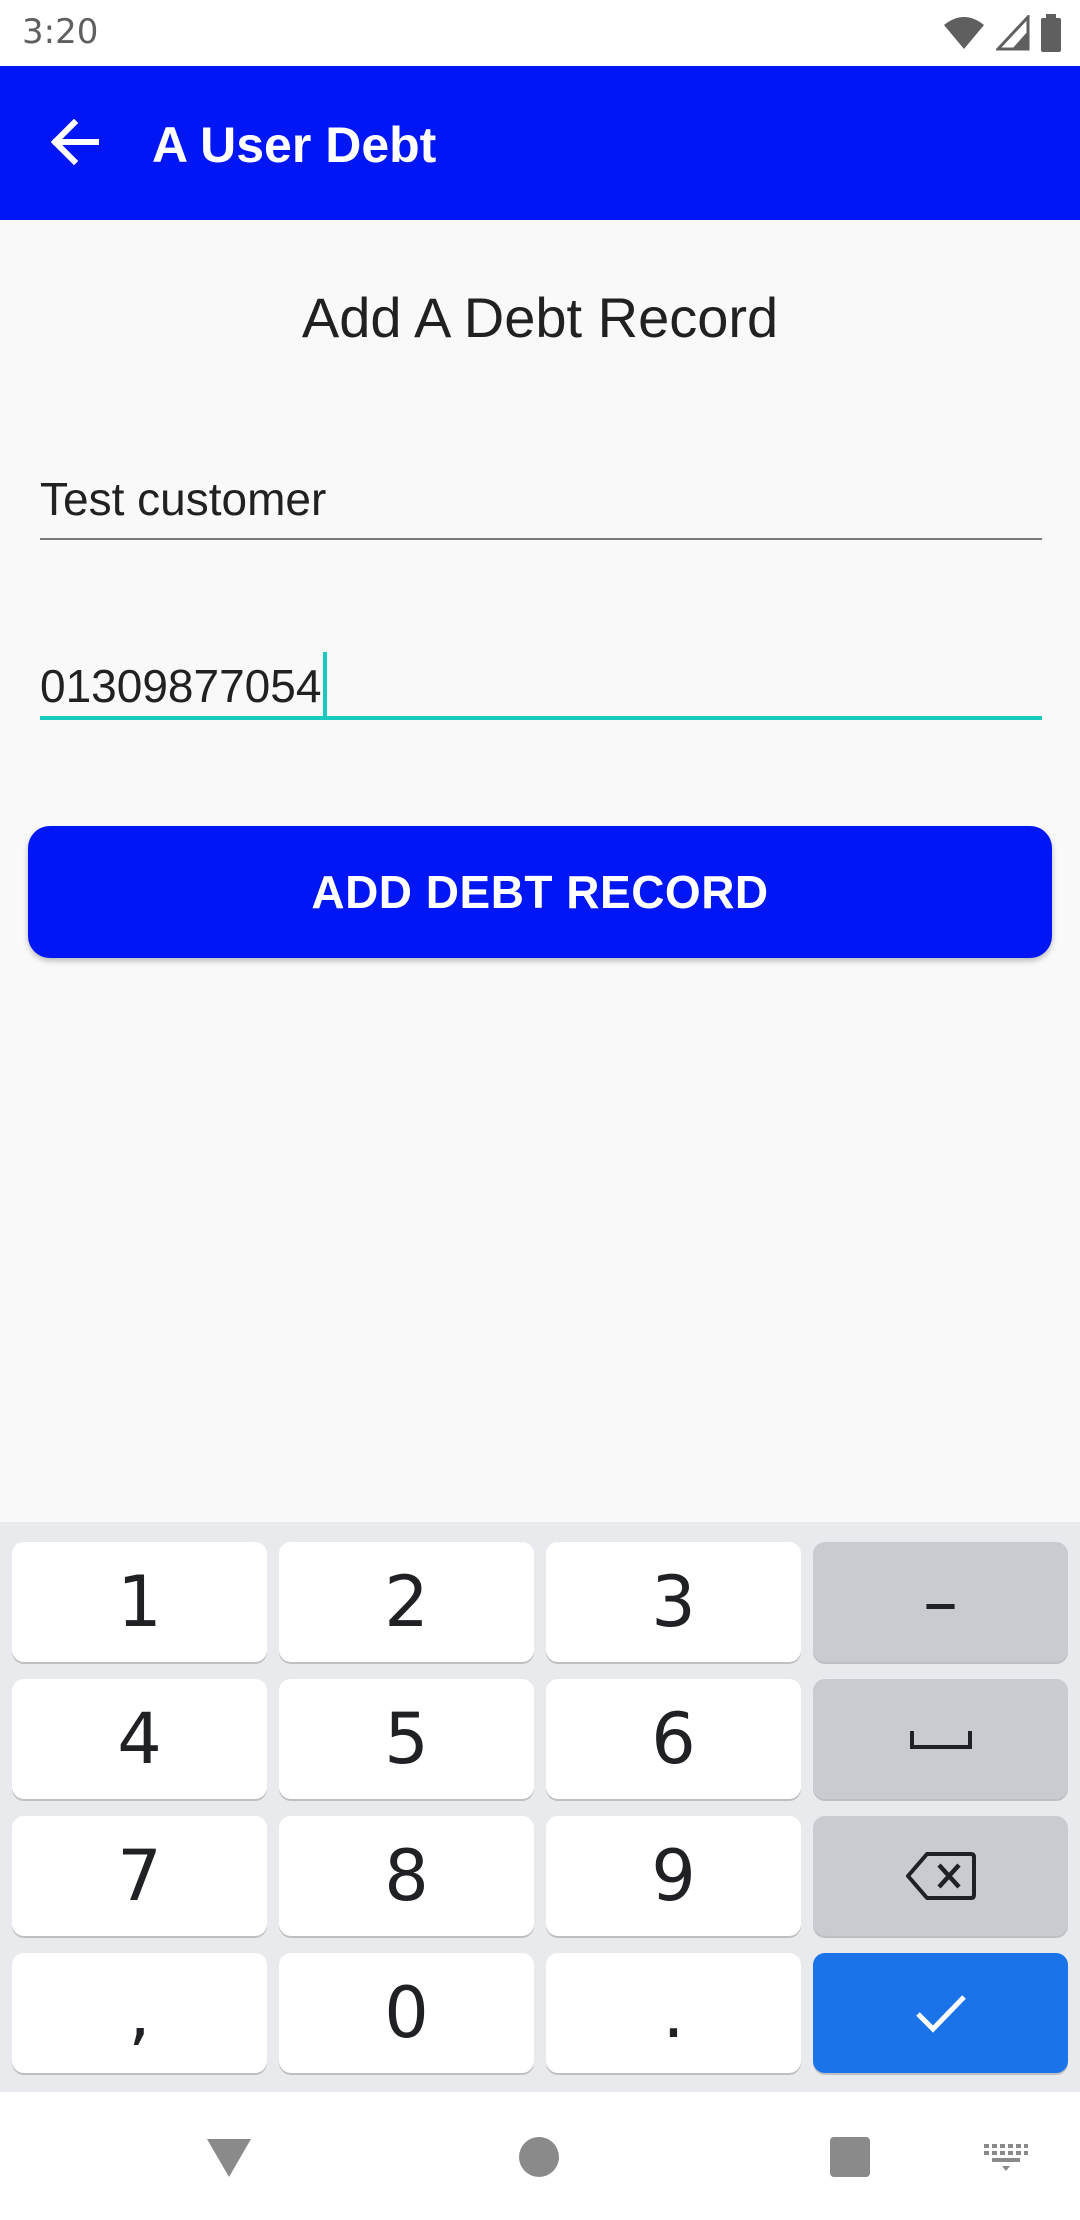 The height and width of the screenshot is (2220, 1080). I want to click on key-minus: –, so click(940, 1602).